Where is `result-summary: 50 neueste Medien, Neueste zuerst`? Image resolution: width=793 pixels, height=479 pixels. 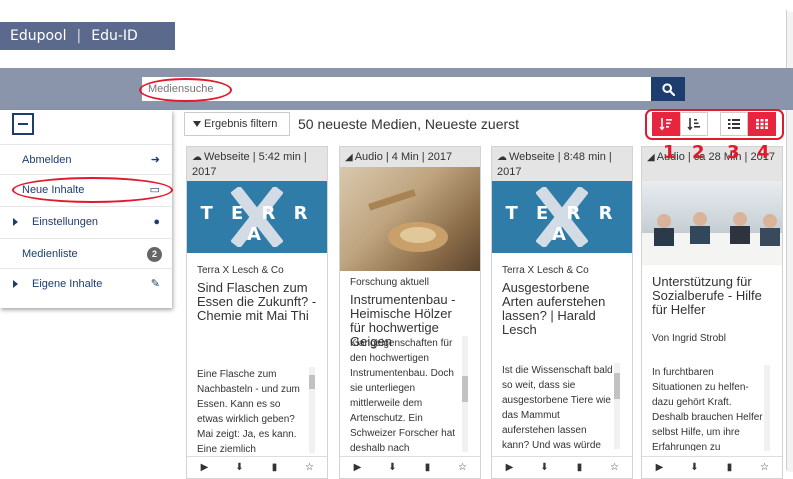
result-summary: 50 neueste Medien, Neueste zuerst is located at coordinates (409, 124).